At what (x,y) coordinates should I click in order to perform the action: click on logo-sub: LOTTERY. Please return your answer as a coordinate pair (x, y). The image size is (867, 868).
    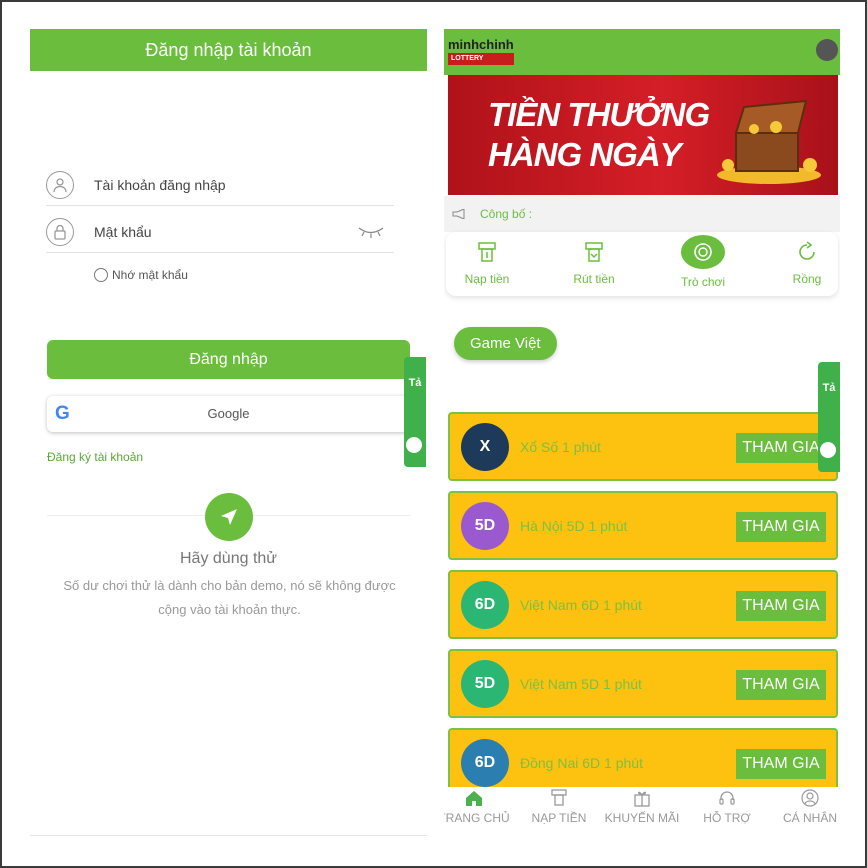
    Looking at the image, I should click on (481, 59).